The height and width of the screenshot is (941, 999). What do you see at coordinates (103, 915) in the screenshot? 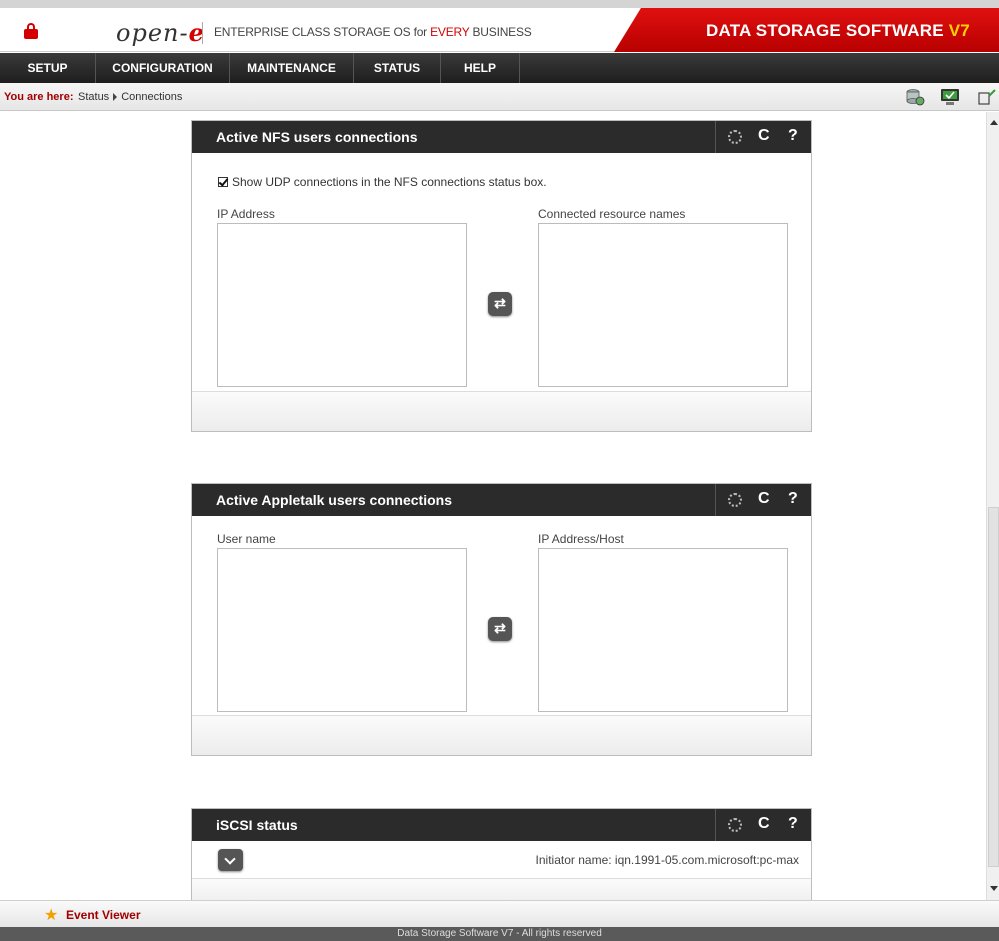
I see `event-viewer-link: Event Viewer` at bounding box center [103, 915].